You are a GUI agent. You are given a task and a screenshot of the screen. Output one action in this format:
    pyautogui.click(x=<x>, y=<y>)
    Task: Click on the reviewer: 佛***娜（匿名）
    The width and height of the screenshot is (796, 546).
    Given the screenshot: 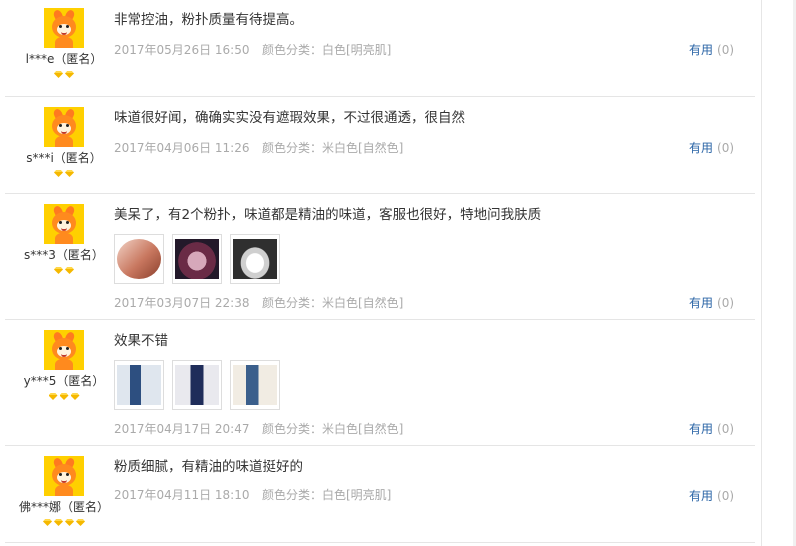 What is the action you would take?
    pyautogui.click(x=64, y=491)
    